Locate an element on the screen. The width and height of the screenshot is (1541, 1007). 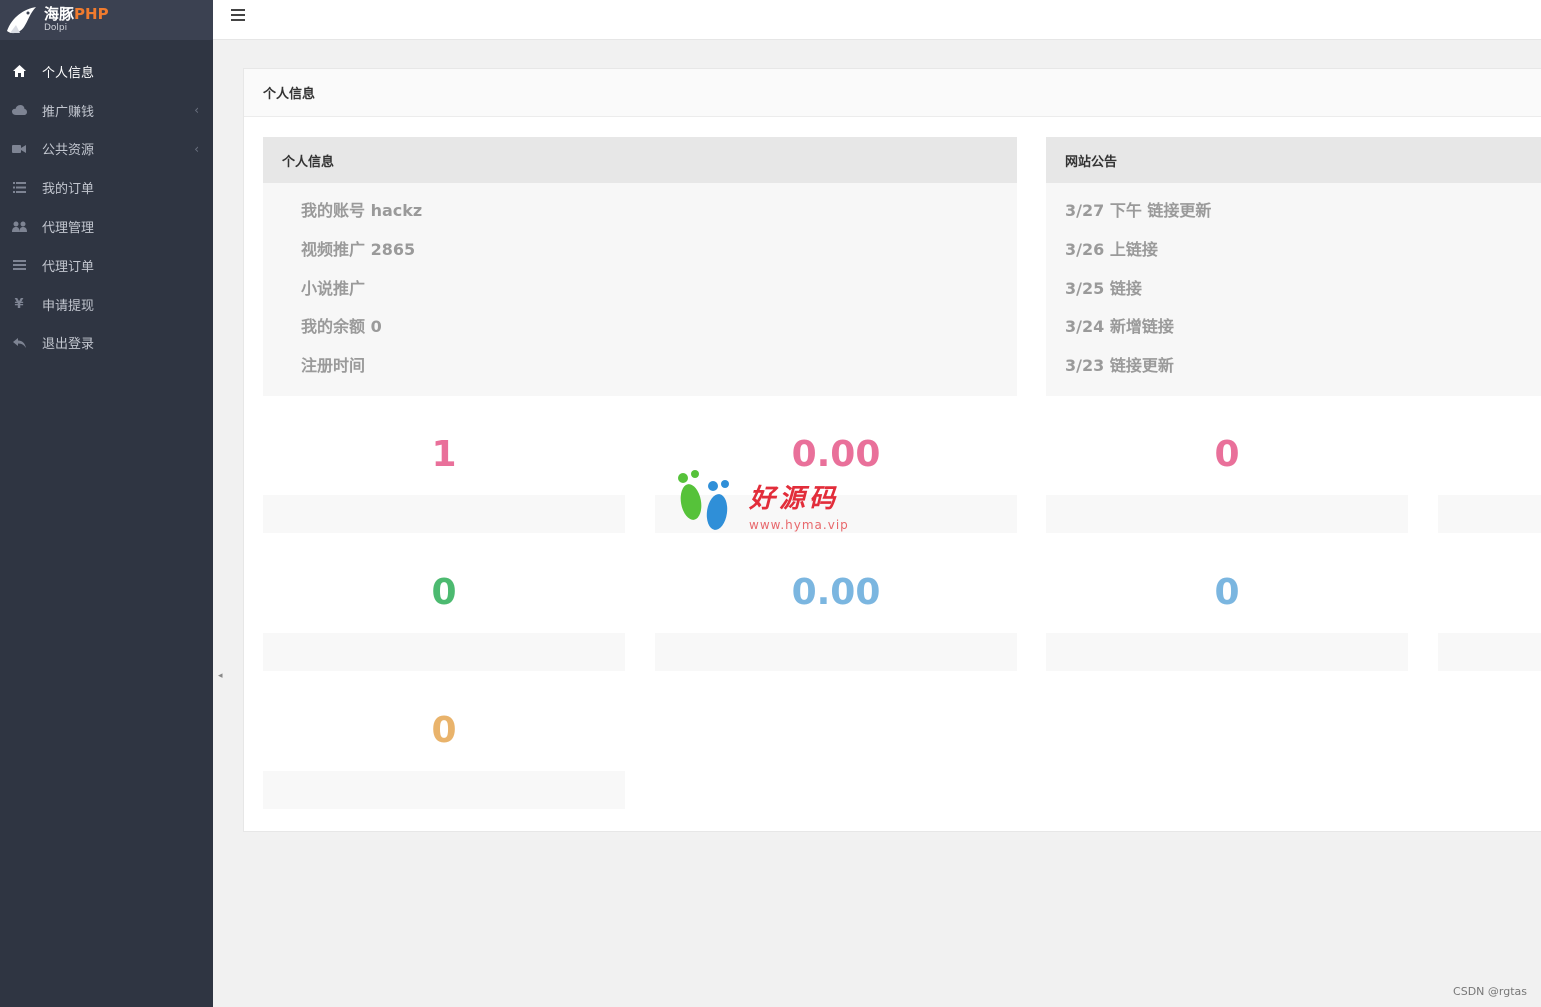
sidebar-item-agent-orders: 代理订单 is located at coordinates (106, 265).